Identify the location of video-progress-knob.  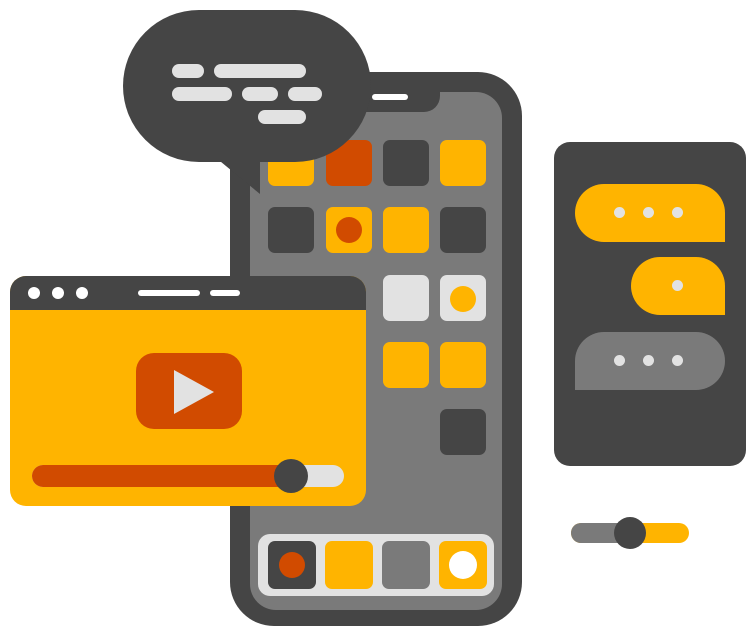
(290, 476).